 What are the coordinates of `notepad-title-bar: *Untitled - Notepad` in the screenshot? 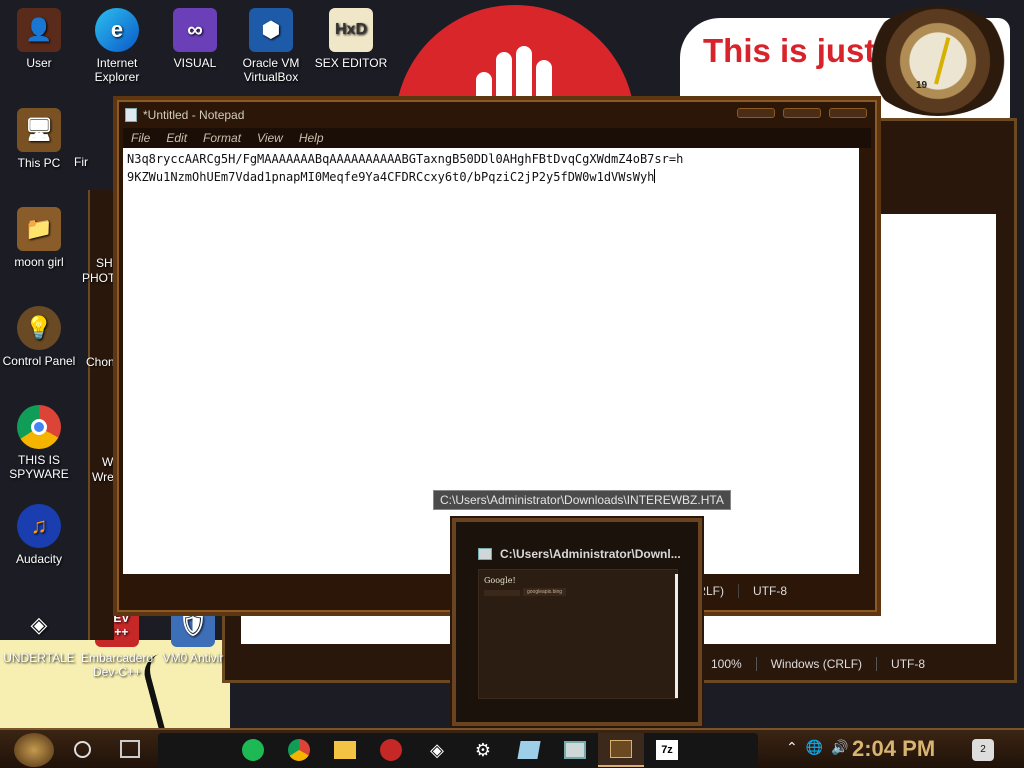 It's located at (184, 115).